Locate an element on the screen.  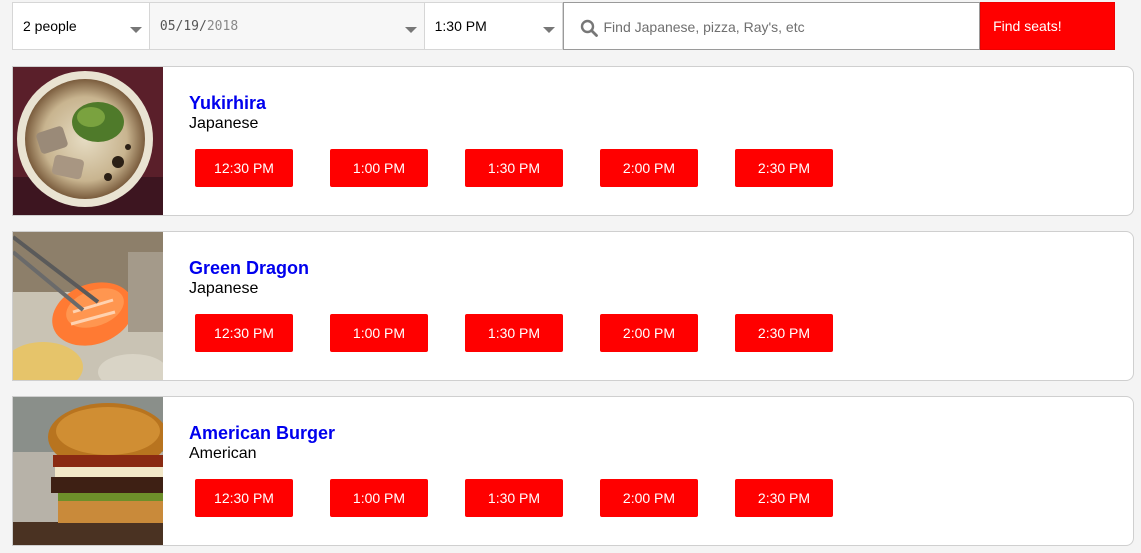
party-size-select: 2 people is located at coordinates (81, 26).